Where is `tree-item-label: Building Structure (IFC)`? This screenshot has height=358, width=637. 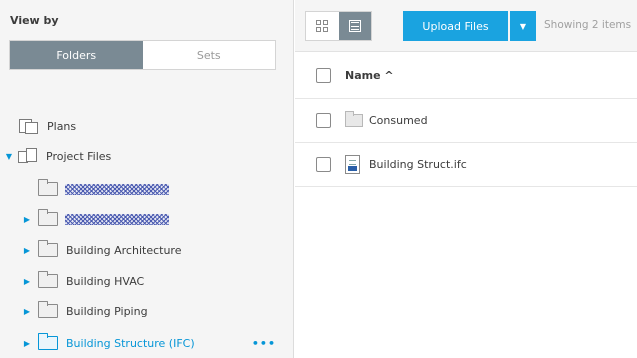
tree-item-label: Building Structure (IFC) is located at coordinates (130, 343).